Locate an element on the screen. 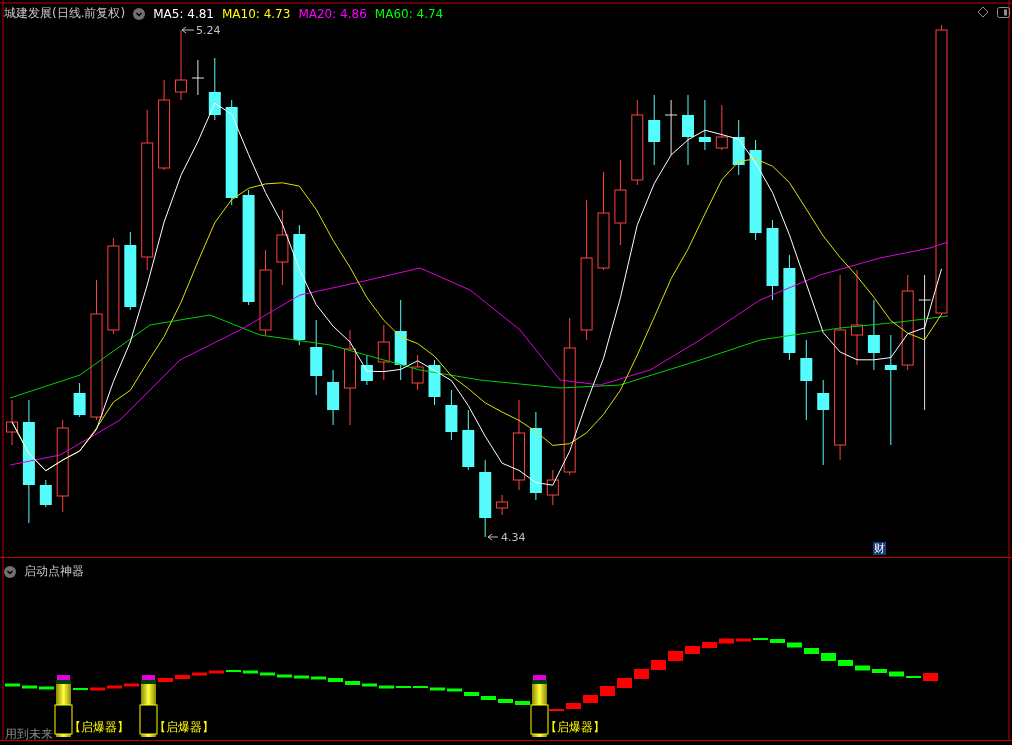  moving-average-value: MA60: 4.74 is located at coordinates (409, 13).